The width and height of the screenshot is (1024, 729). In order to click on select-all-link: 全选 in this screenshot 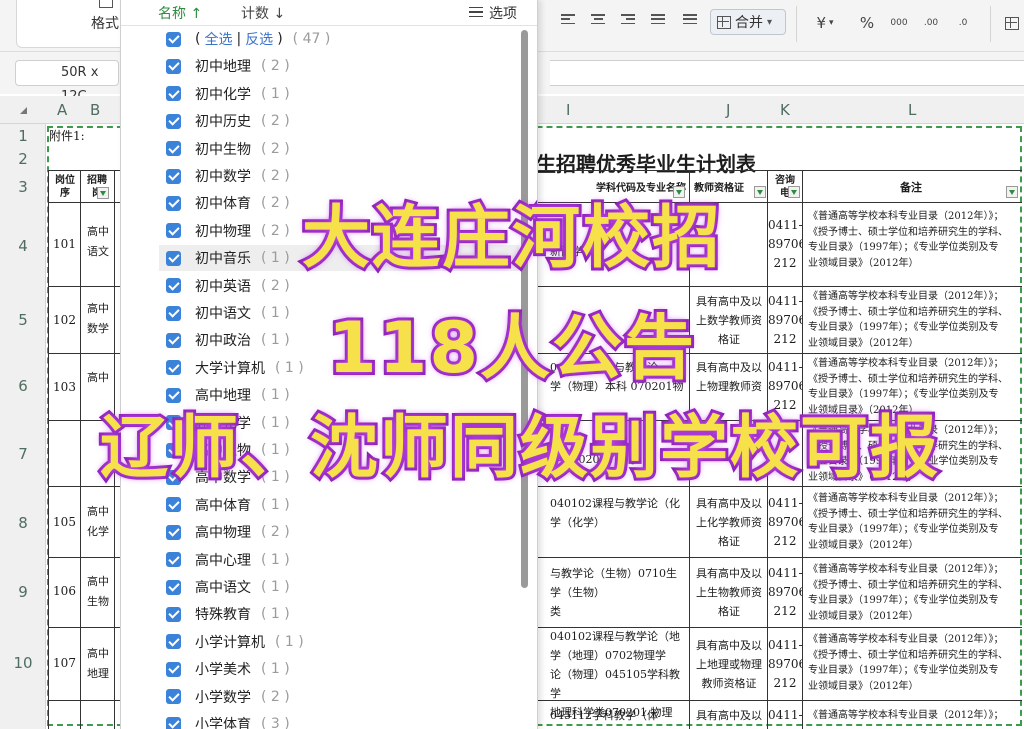, I will do `click(218, 39)`.